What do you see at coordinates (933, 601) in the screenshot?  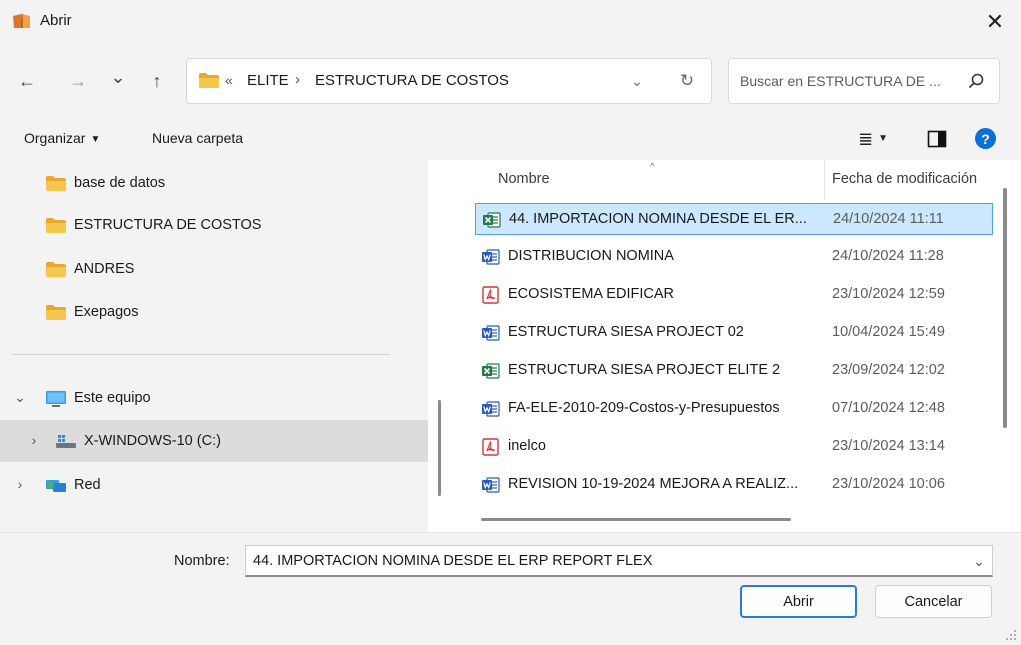 I see `cancel-button: Cancelar` at bounding box center [933, 601].